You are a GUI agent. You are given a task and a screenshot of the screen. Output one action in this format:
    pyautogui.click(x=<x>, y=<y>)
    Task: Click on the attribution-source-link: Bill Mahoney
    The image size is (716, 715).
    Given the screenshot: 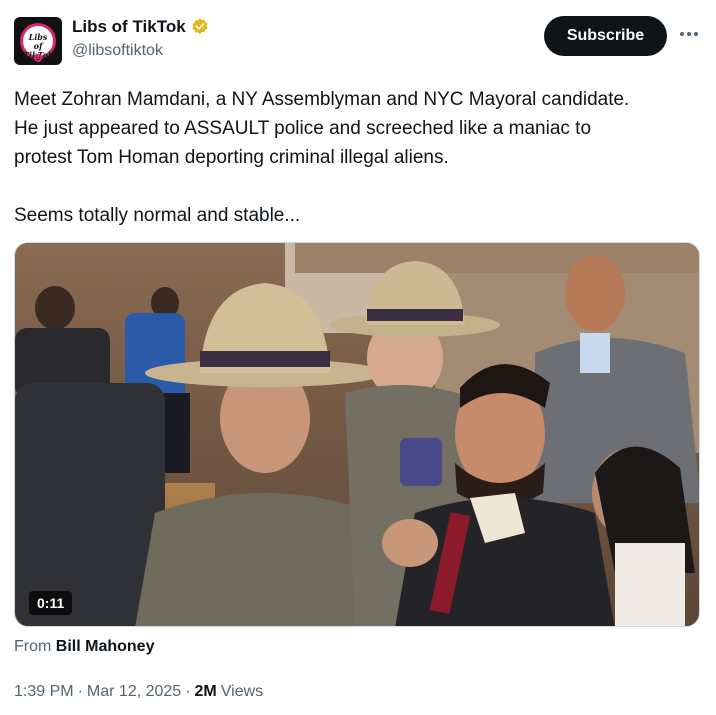 What is the action you would take?
    pyautogui.click(x=105, y=646)
    